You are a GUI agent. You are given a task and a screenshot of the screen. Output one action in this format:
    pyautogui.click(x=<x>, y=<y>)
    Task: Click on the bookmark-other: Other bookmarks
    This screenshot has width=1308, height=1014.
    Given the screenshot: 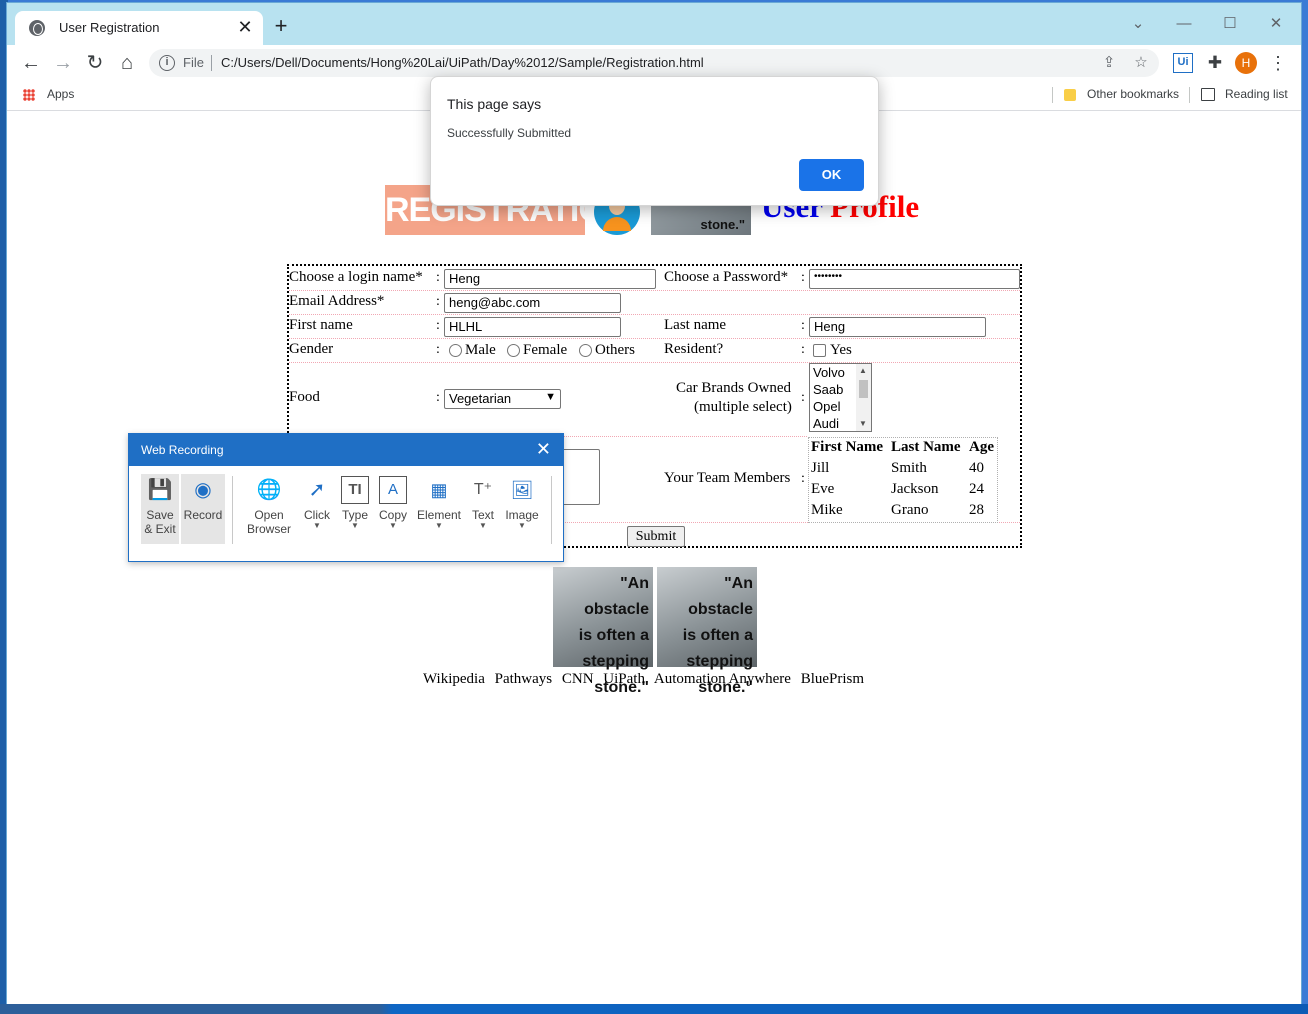 What is the action you would take?
    pyautogui.click(x=1133, y=94)
    